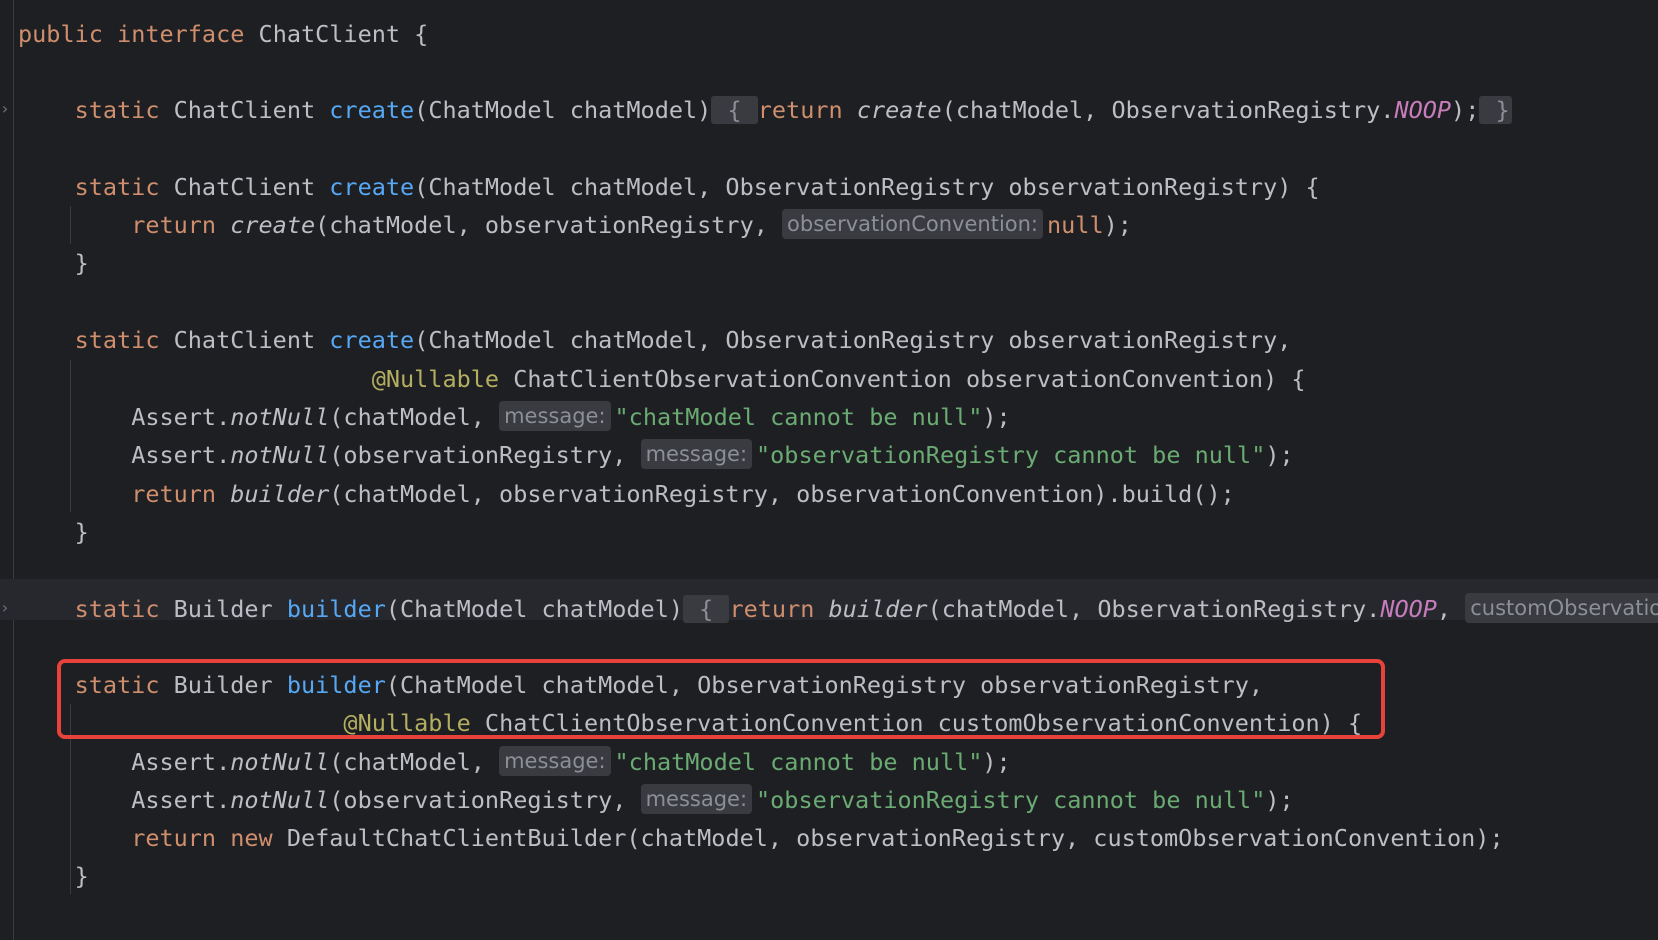 This screenshot has width=1658, height=940. Describe the element at coordinates (60, 34) in the screenshot. I see `keyword: public` at that location.